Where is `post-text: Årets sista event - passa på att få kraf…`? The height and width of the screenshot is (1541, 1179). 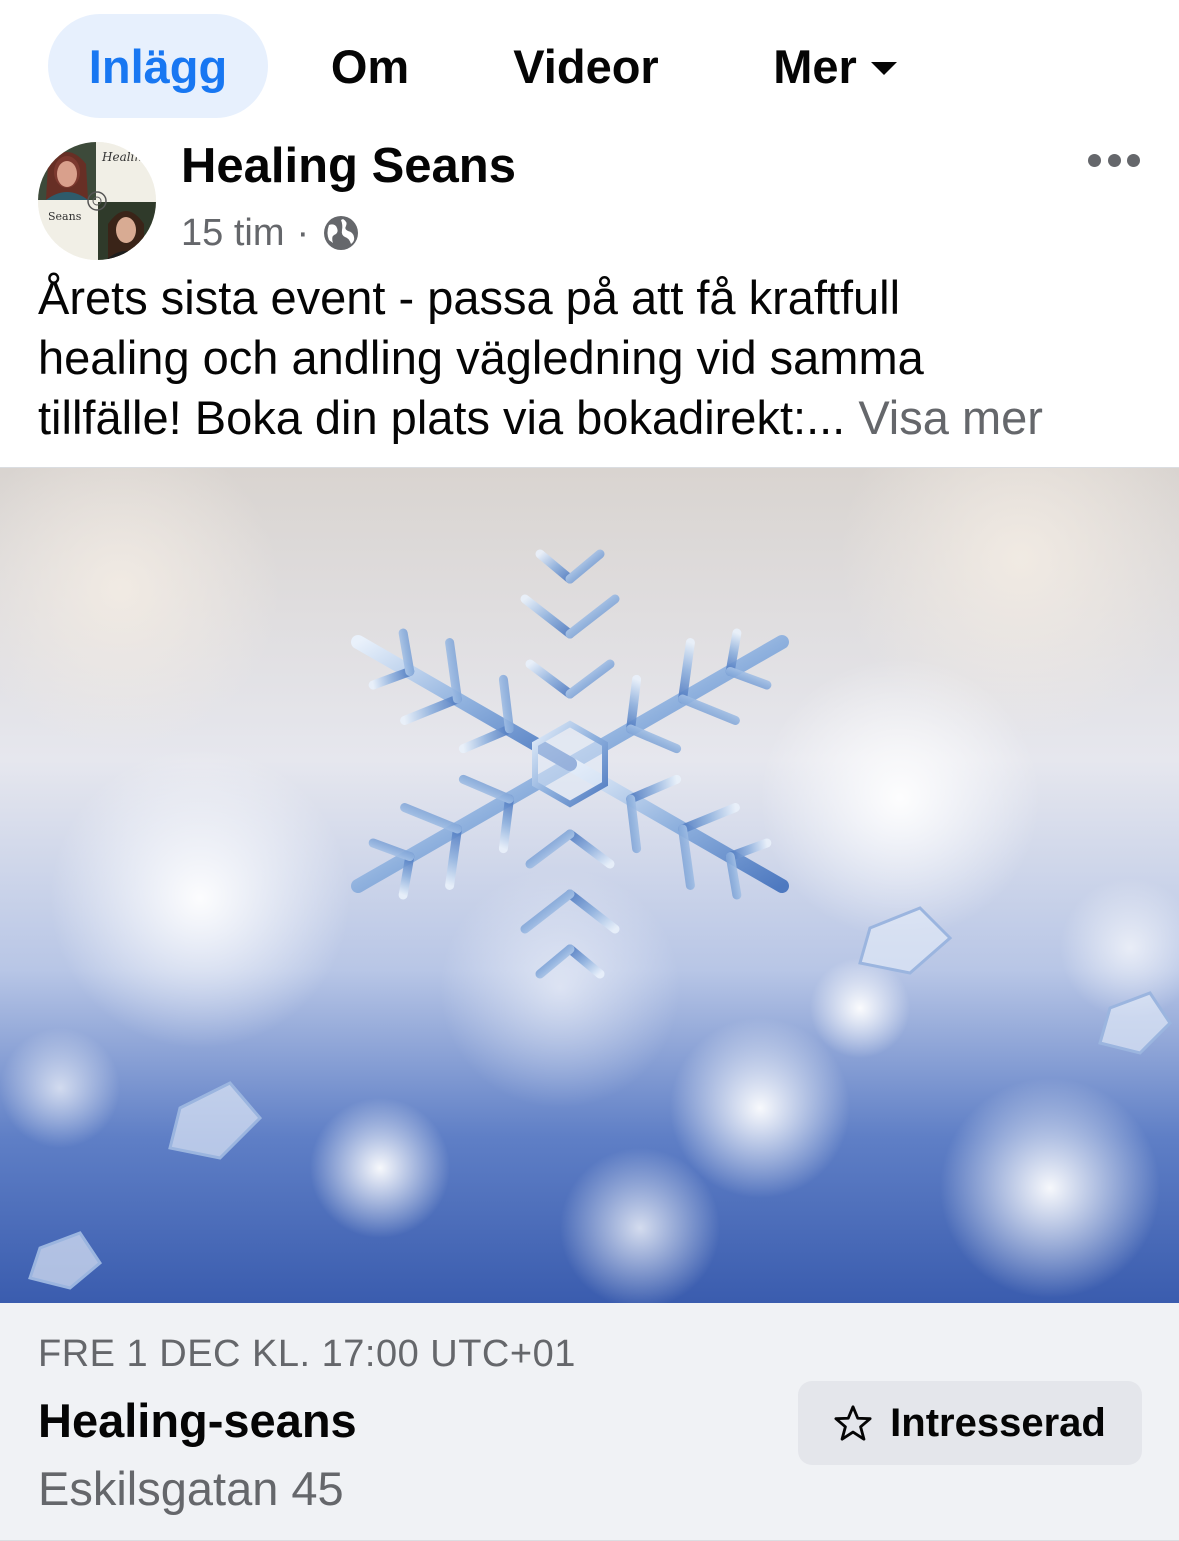
post-text: Årets sista event - passa på att få kraf… is located at coordinates (593, 358).